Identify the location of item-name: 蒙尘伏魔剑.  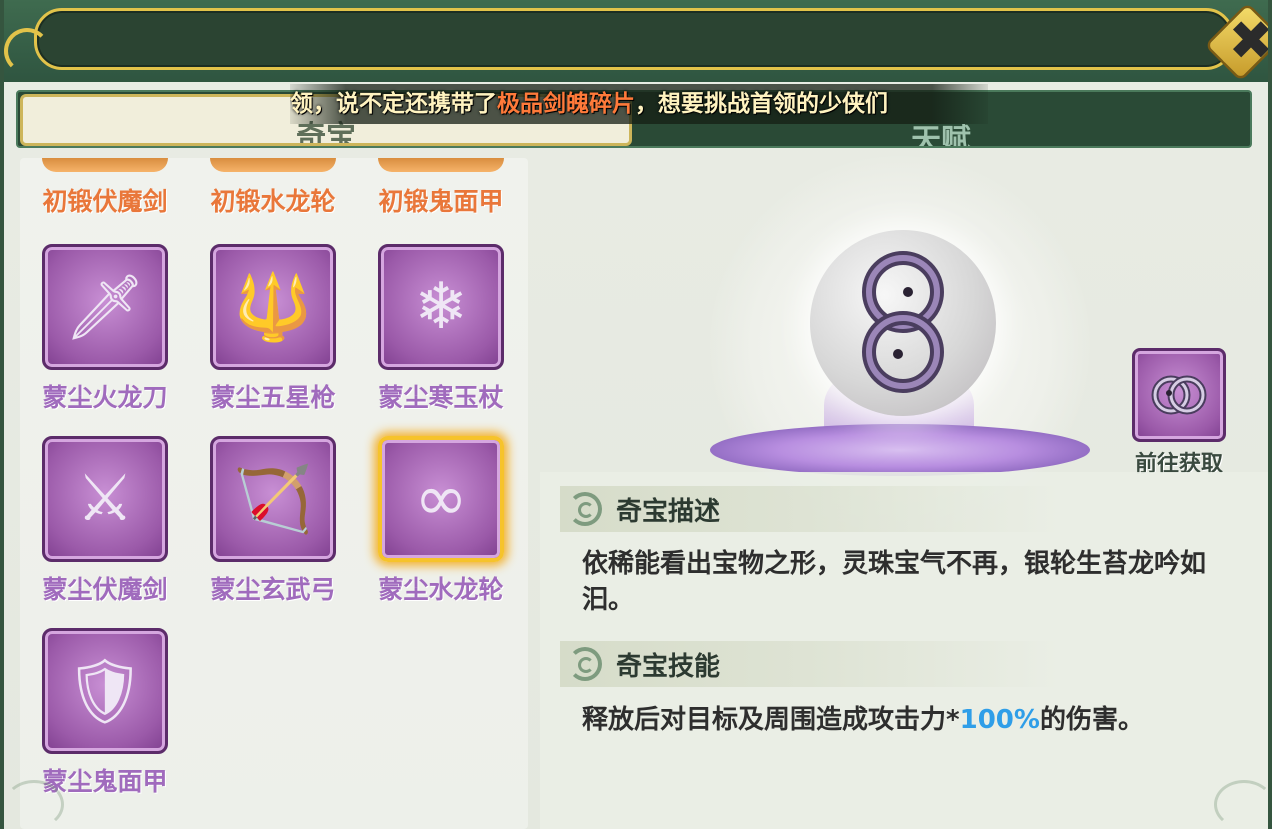
(105, 589).